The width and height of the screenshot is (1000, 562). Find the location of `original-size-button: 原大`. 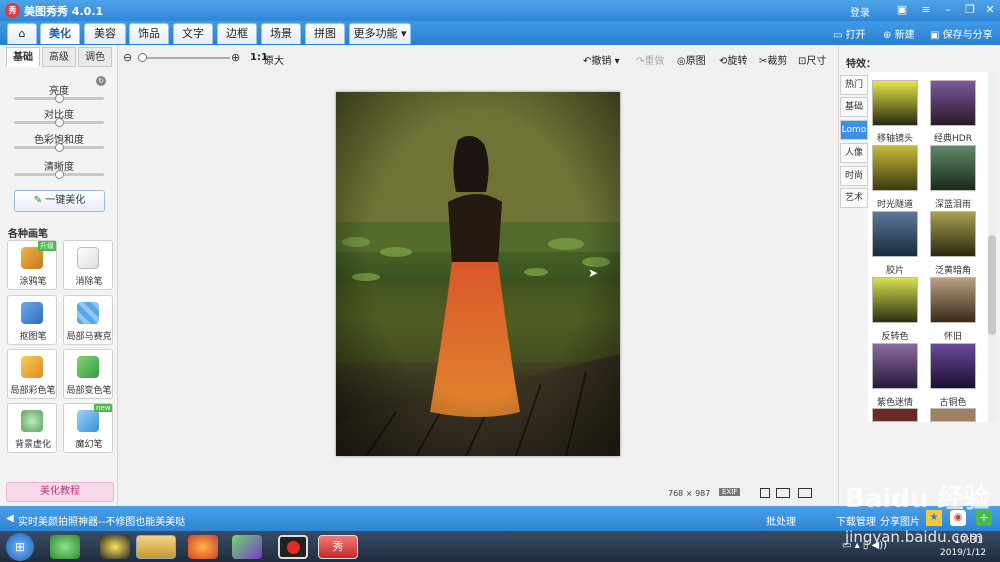

original-size-button: 原大 is located at coordinates (274, 59).